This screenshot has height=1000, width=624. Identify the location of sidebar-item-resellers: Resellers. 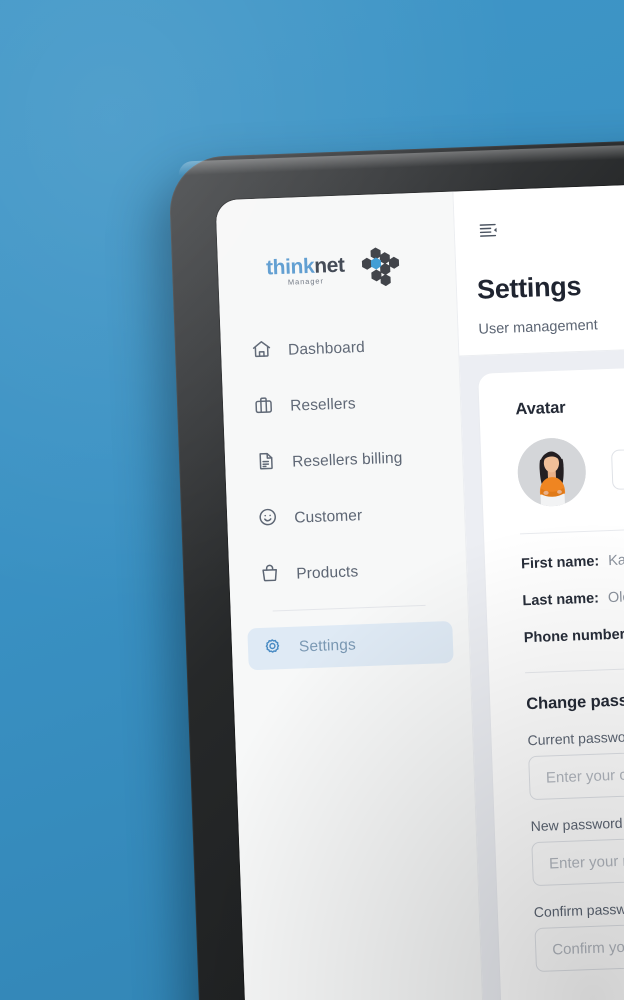
(341, 404).